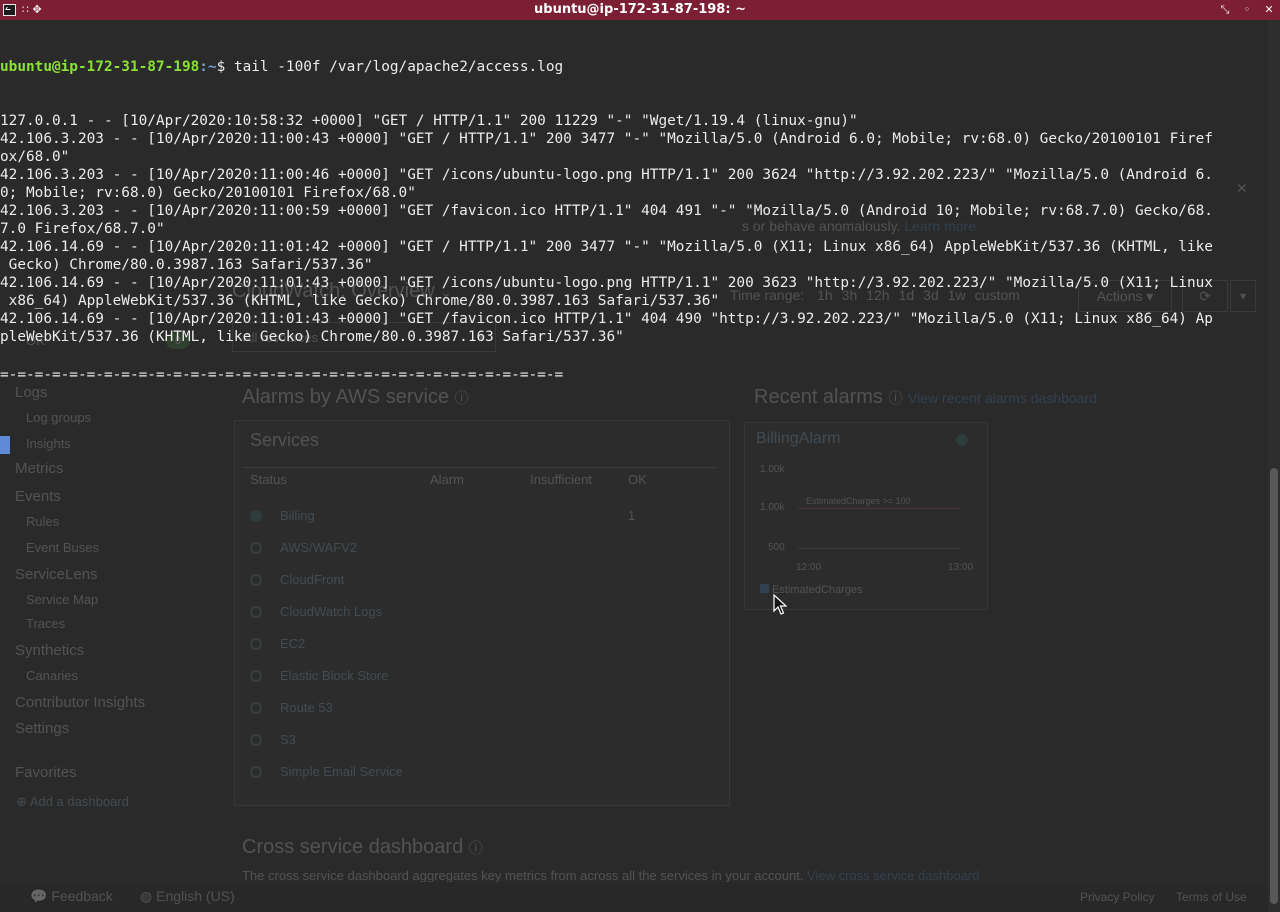 Image resolution: width=1280 pixels, height=912 pixels. Describe the element at coordinates (39, 468) in the screenshot. I see `sidebar-item: Metrics` at that location.